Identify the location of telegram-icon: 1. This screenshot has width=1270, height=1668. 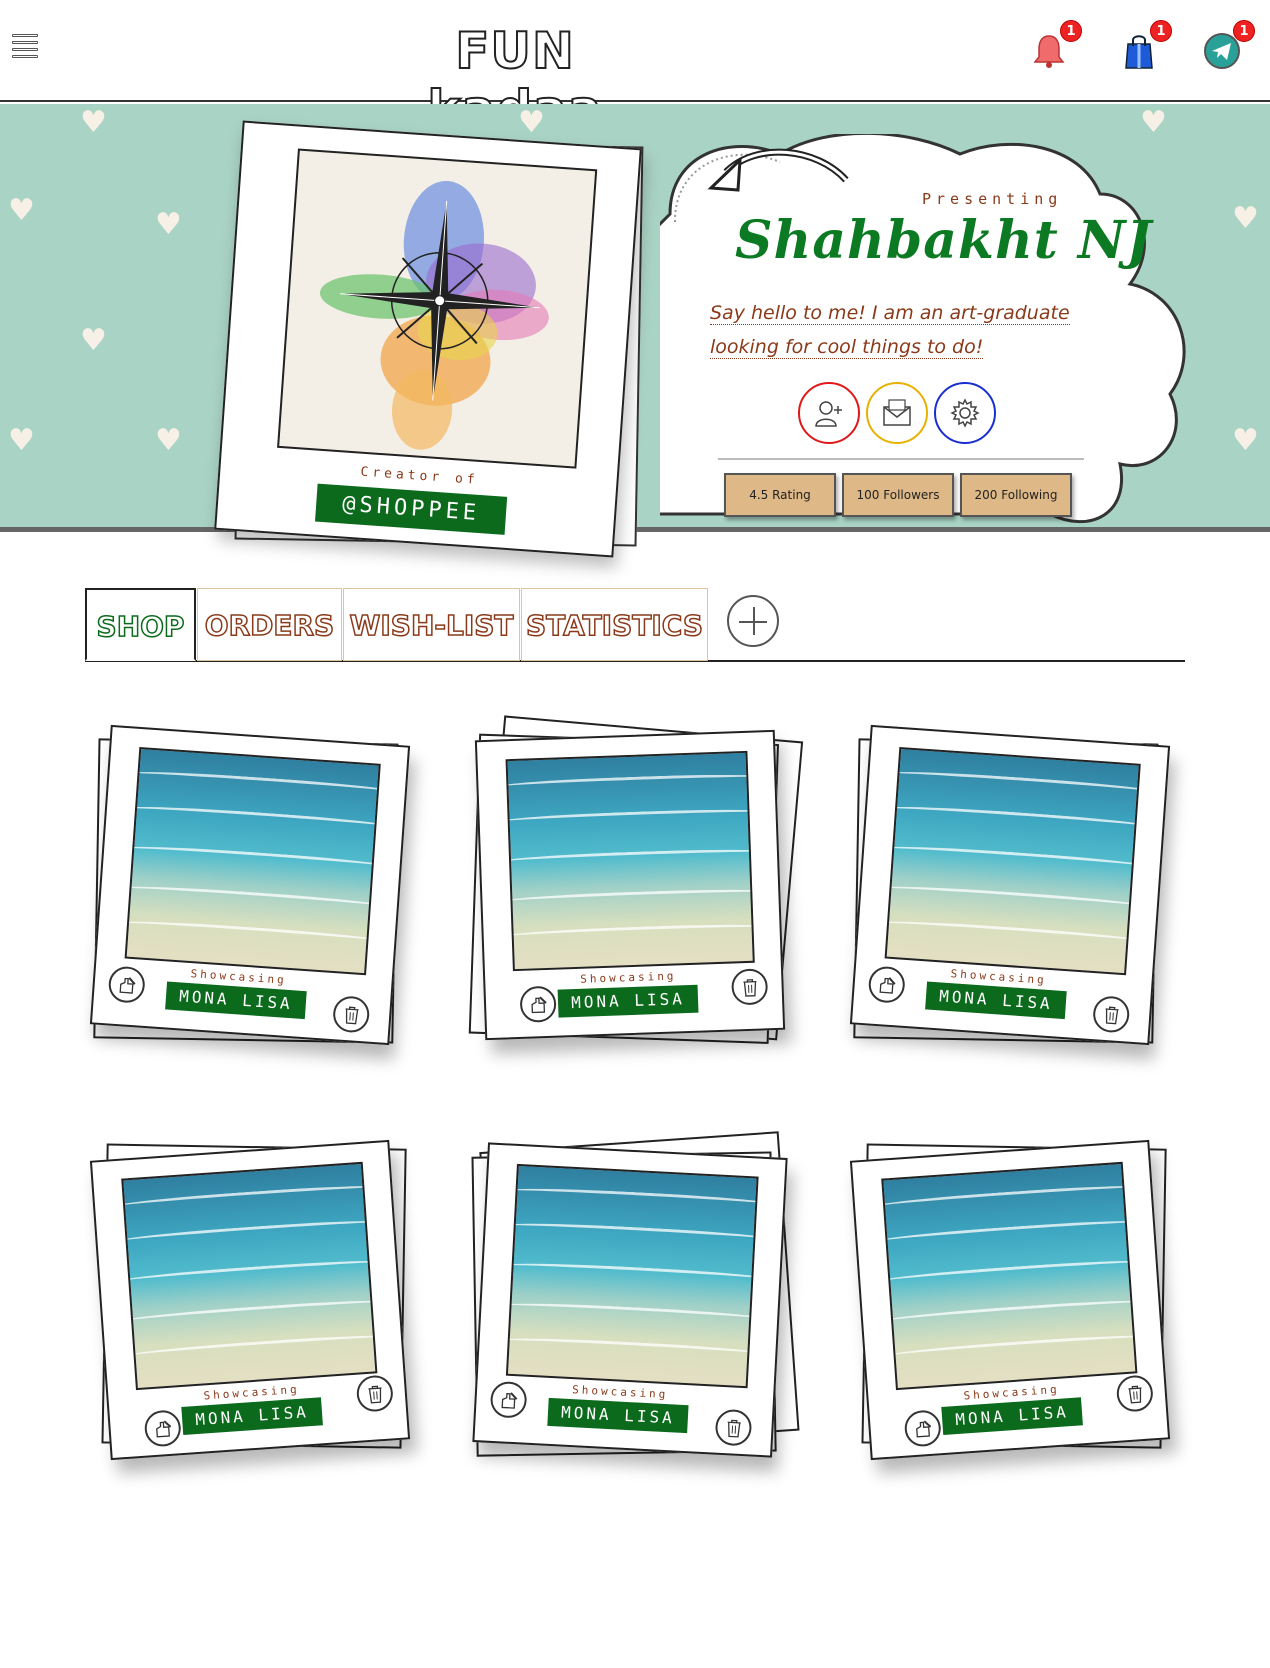
(1229, 45).